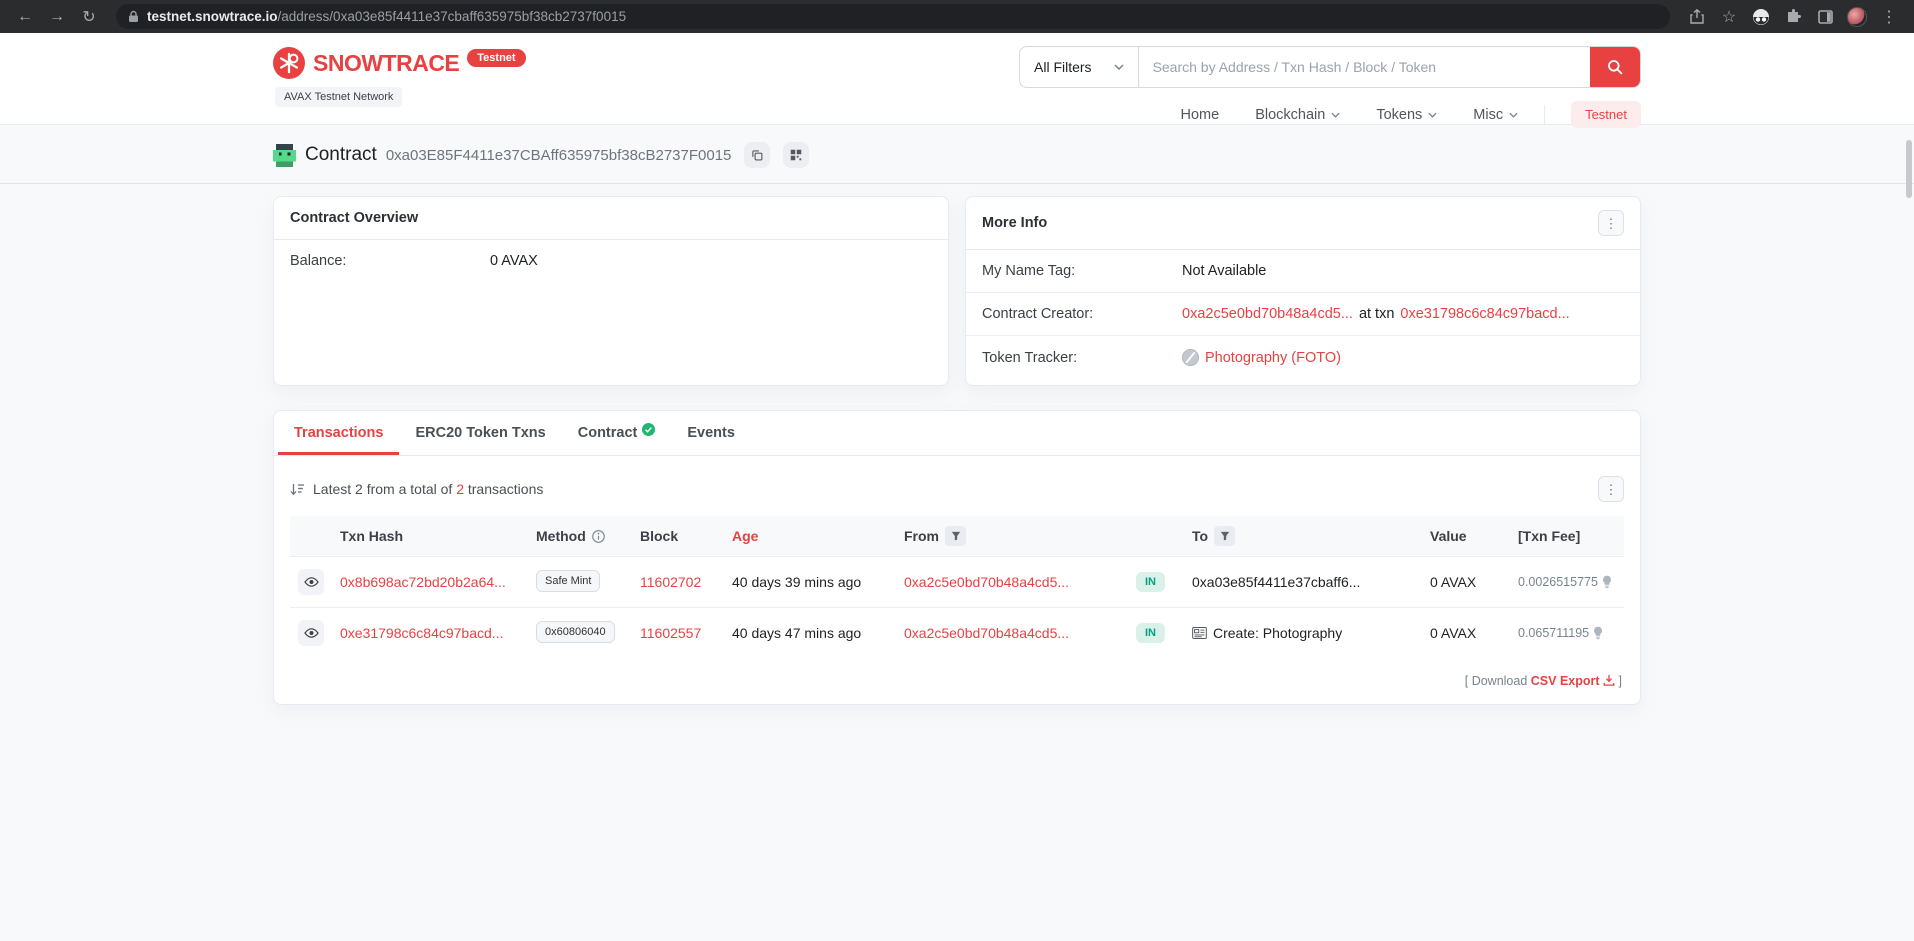 This screenshot has height=941, width=1914. I want to click on col-to: To, so click(1303, 536).